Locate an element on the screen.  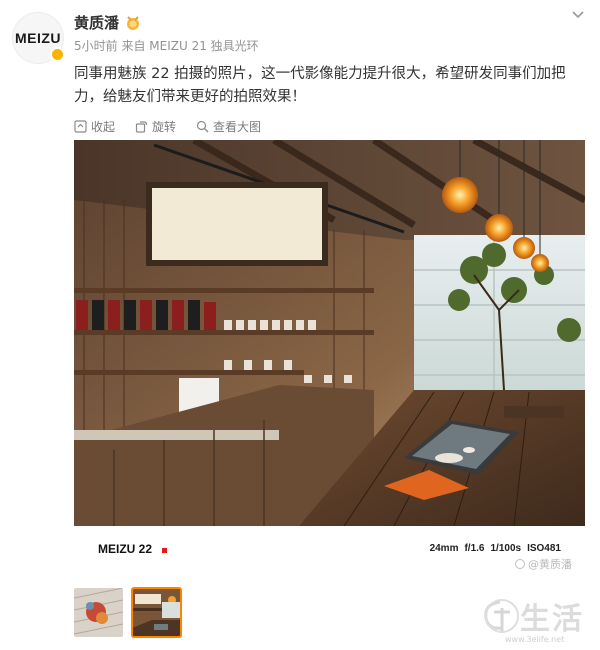
rotate-label: 旋转 is located at coordinates (164, 127).